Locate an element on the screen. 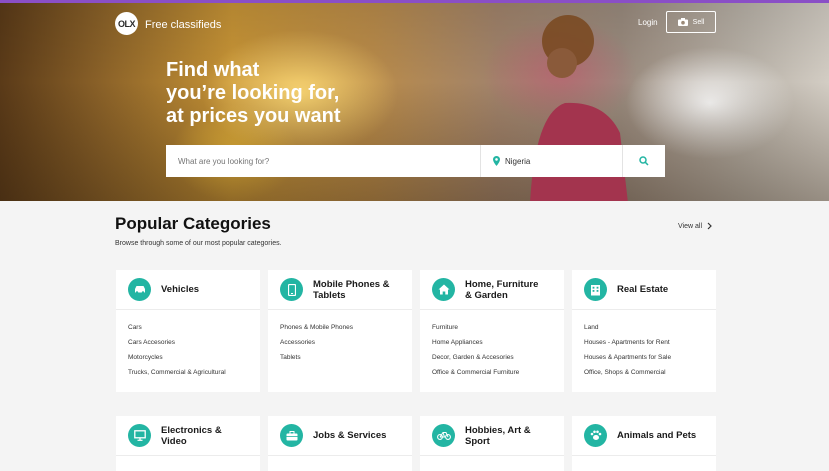 This screenshot has height=471, width=829. card-title: Electronics & Video is located at coordinates (191, 436).